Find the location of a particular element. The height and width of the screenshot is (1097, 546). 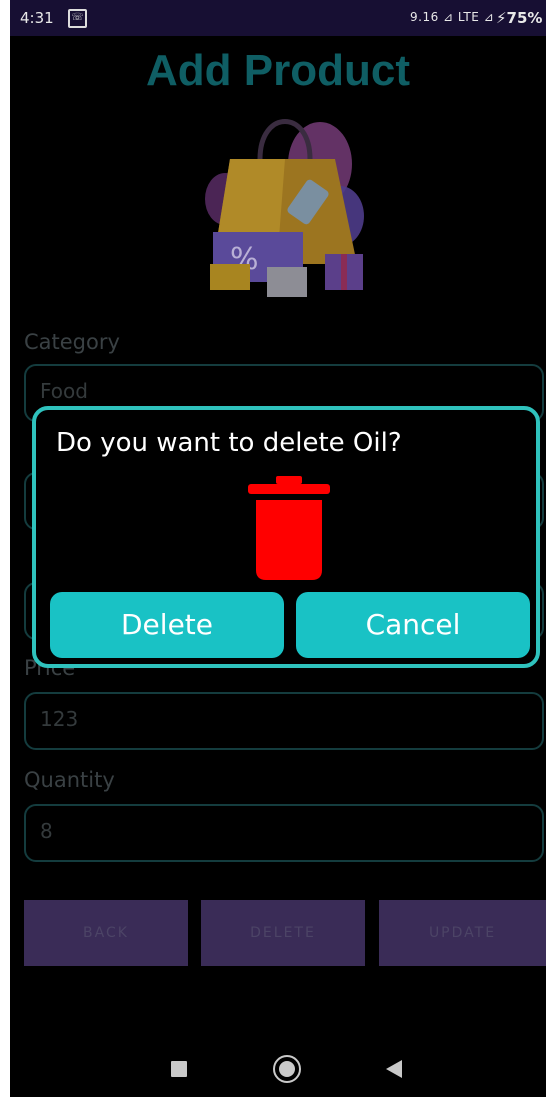

back-button: BACK is located at coordinates (106, 933).